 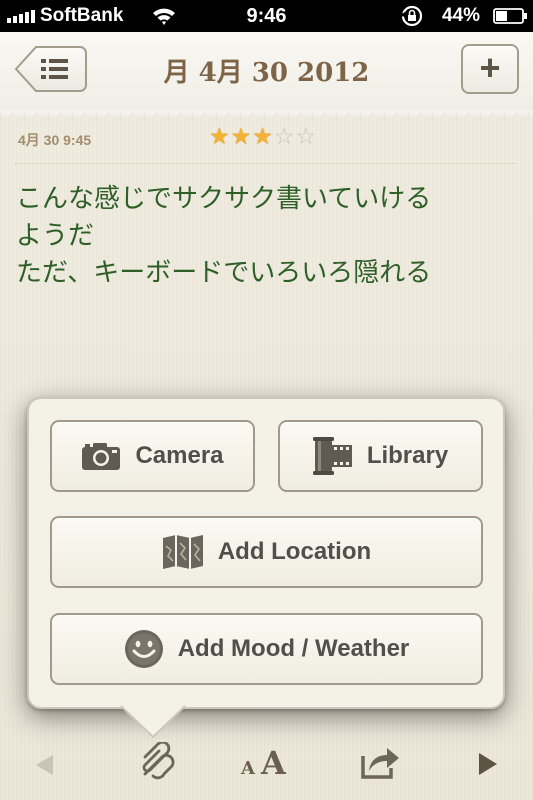 I want to click on status-bar: SoftBank 9:46 44%, so click(x=266, y=16).